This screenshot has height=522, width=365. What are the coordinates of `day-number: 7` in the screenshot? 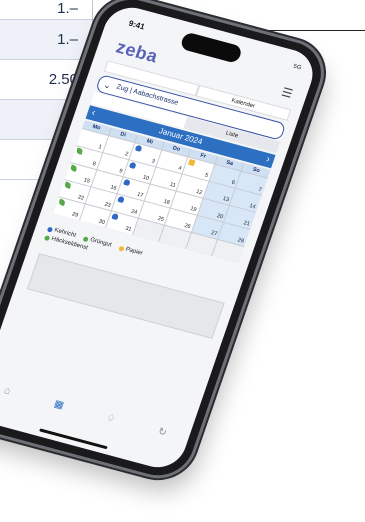 It's located at (260, 190).